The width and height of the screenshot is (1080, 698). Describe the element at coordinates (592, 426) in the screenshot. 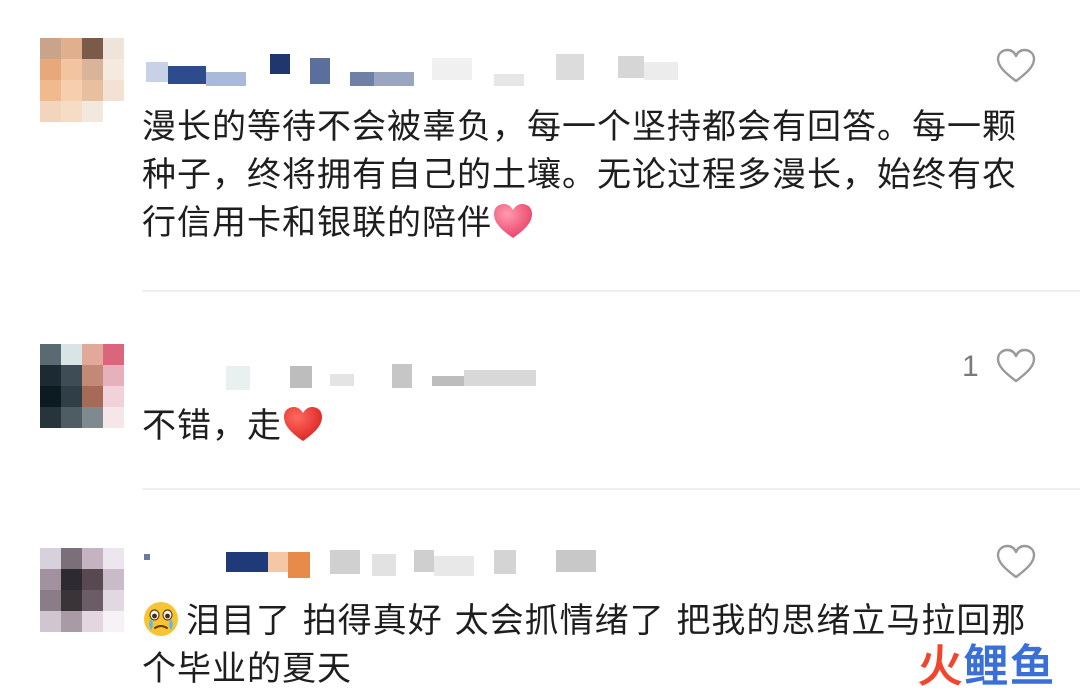

I see `comment-text: 不错，走` at that location.